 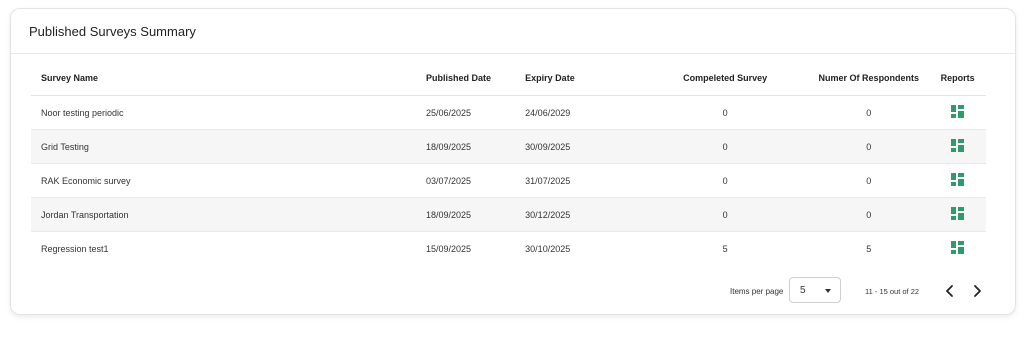 What do you see at coordinates (75, 248) in the screenshot?
I see `cell-survey-name: Regression test1` at bounding box center [75, 248].